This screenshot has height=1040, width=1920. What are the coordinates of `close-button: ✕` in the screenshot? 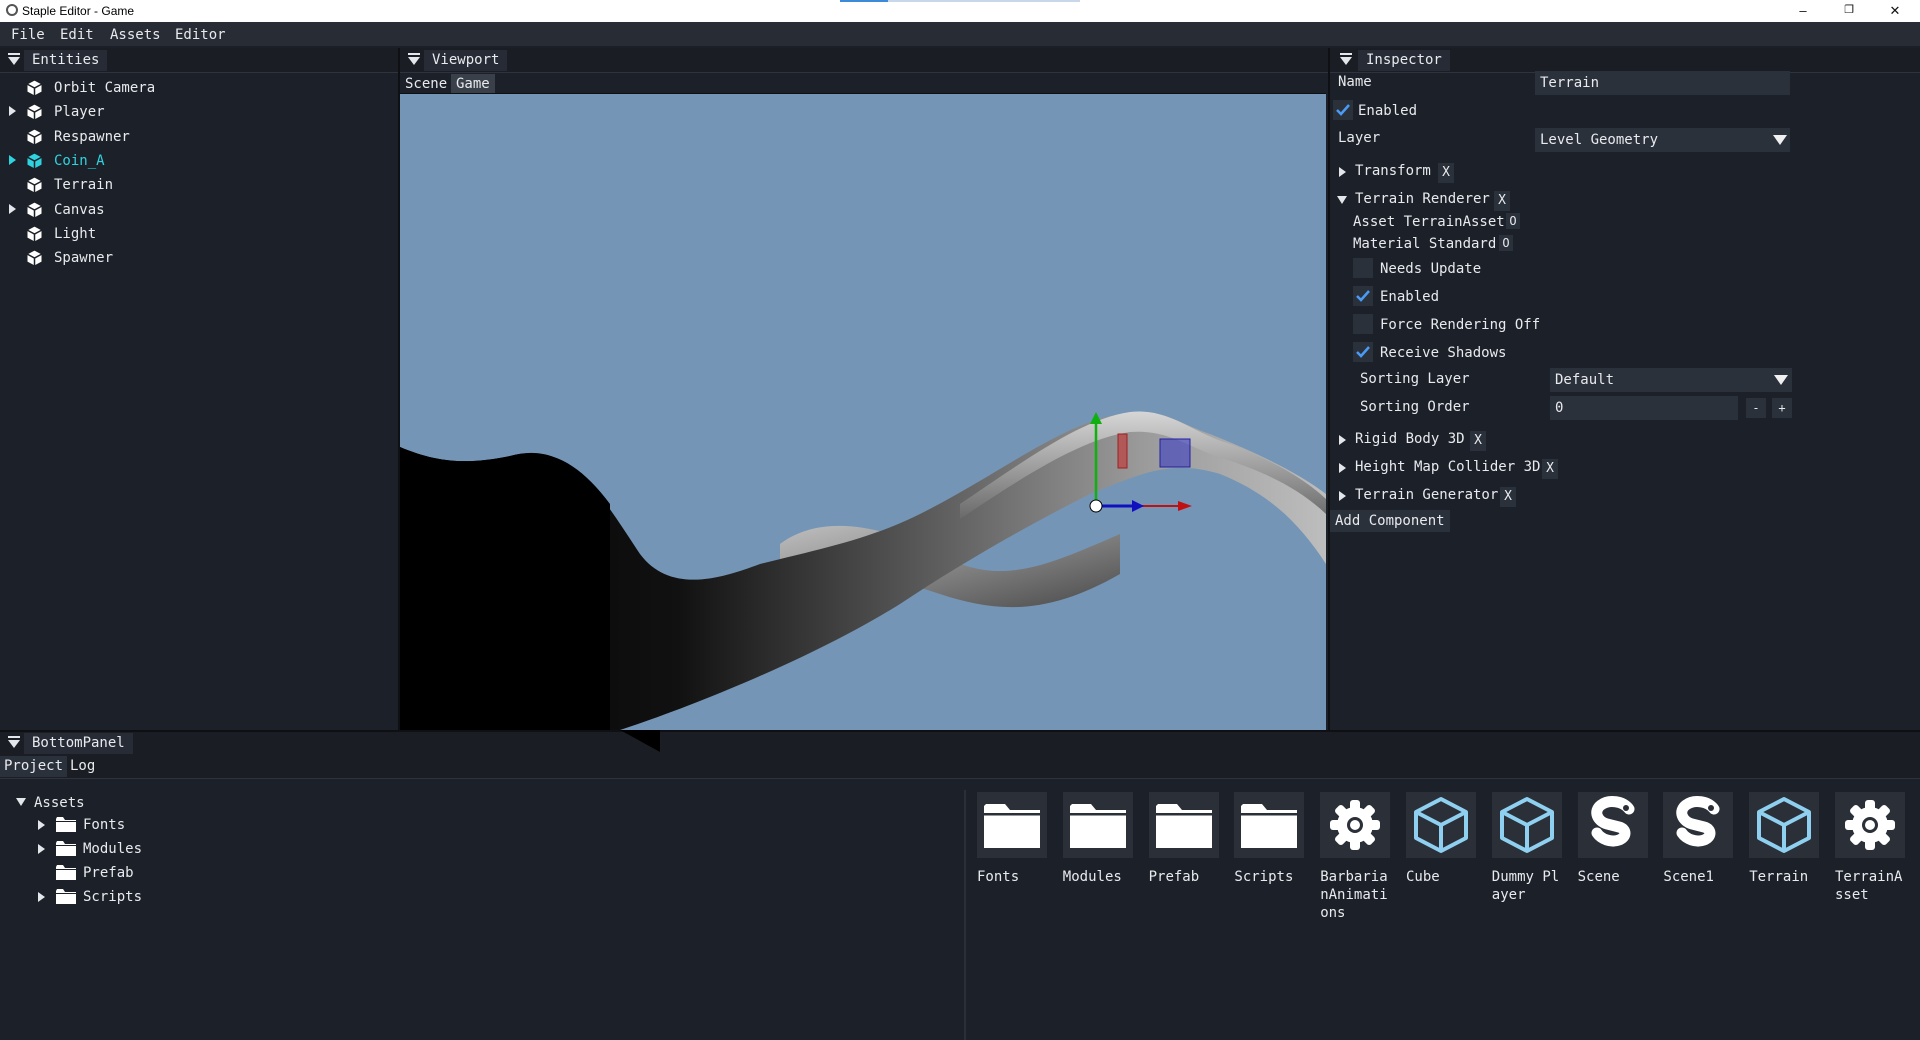 It's located at (1895, 11).